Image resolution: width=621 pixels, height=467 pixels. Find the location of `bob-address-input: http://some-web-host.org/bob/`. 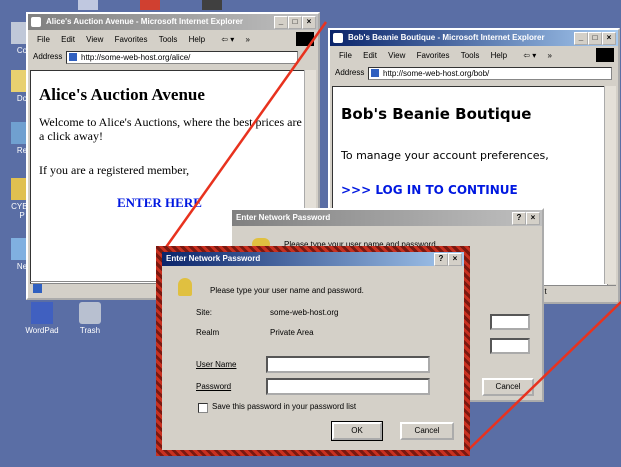

bob-address-input: http://some-web-host.org/bob/ is located at coordinates (490, 73).